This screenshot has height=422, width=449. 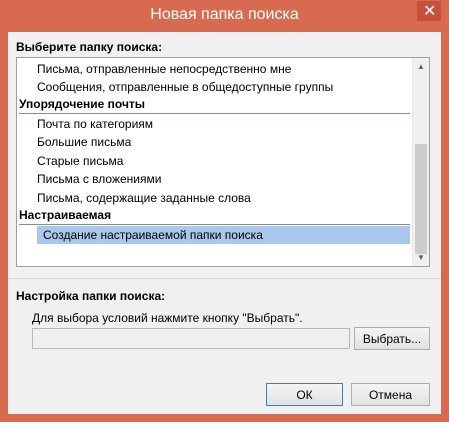 I want to click on select-folder-label: Выберите папку поиска:, so click(x=89, y=47).